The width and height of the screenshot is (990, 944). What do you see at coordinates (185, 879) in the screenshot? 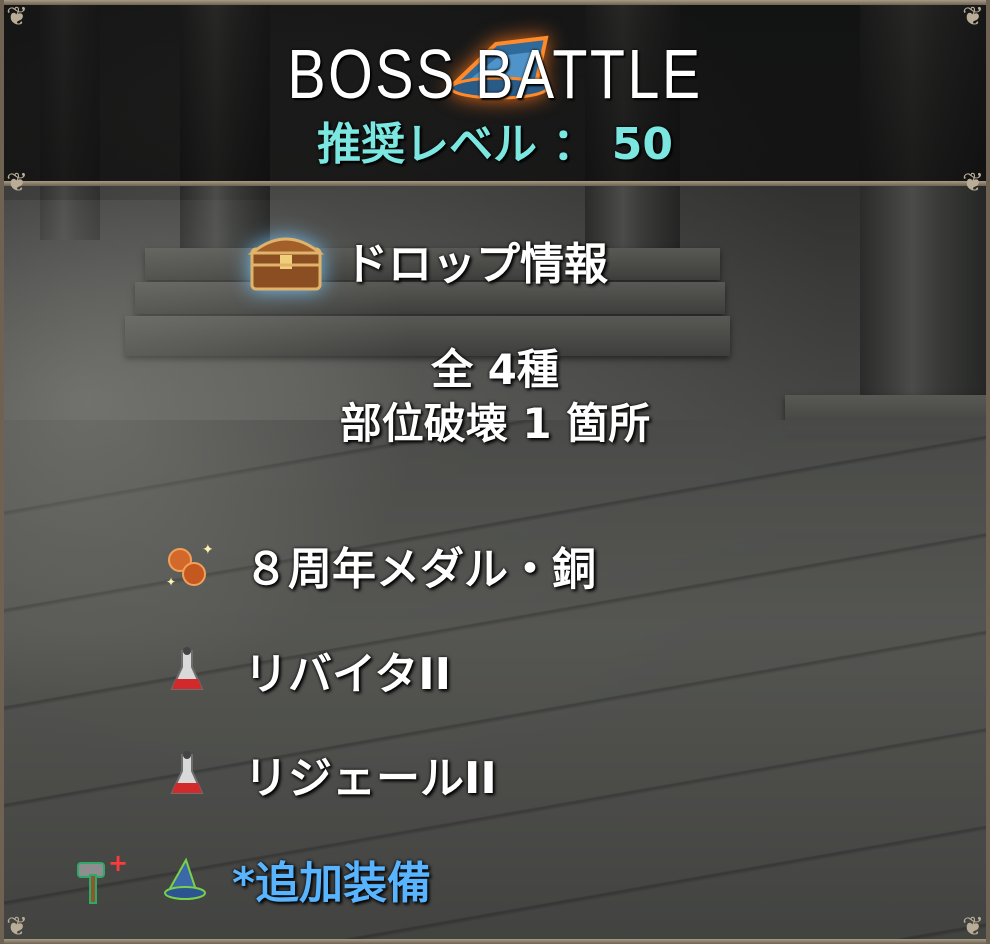
I see `wizard-hat-icon` at bounding box center [185, 879].